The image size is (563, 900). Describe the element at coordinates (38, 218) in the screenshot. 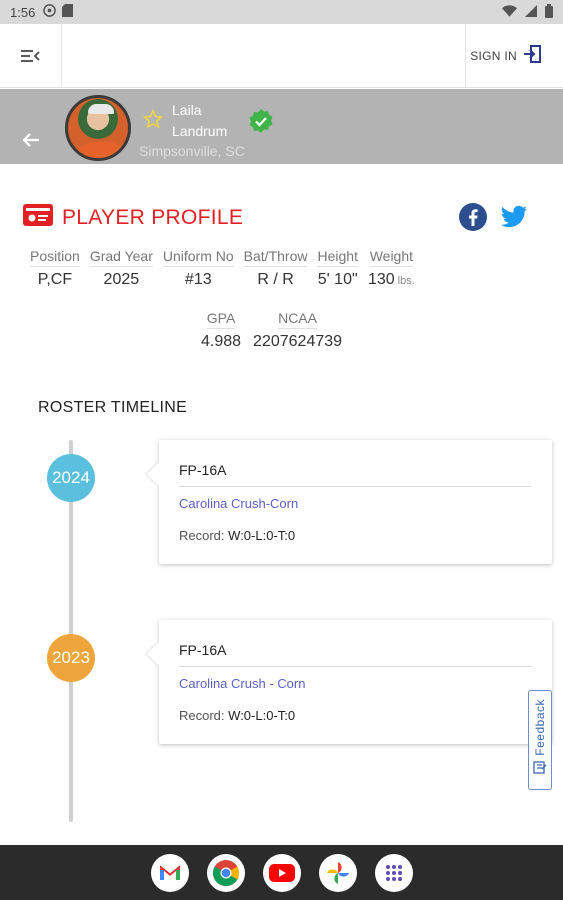

I see `id-card-icon` at that location.